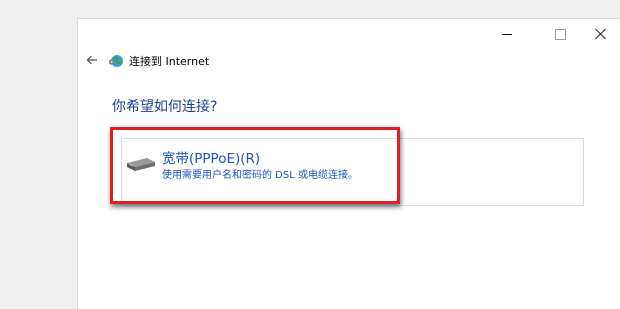 The width and height of the screenshot is (620, 309). What do you see at coordinates (141, 164) in the screenshot?
I see `modem-icon` at bounding box center [141, 164].